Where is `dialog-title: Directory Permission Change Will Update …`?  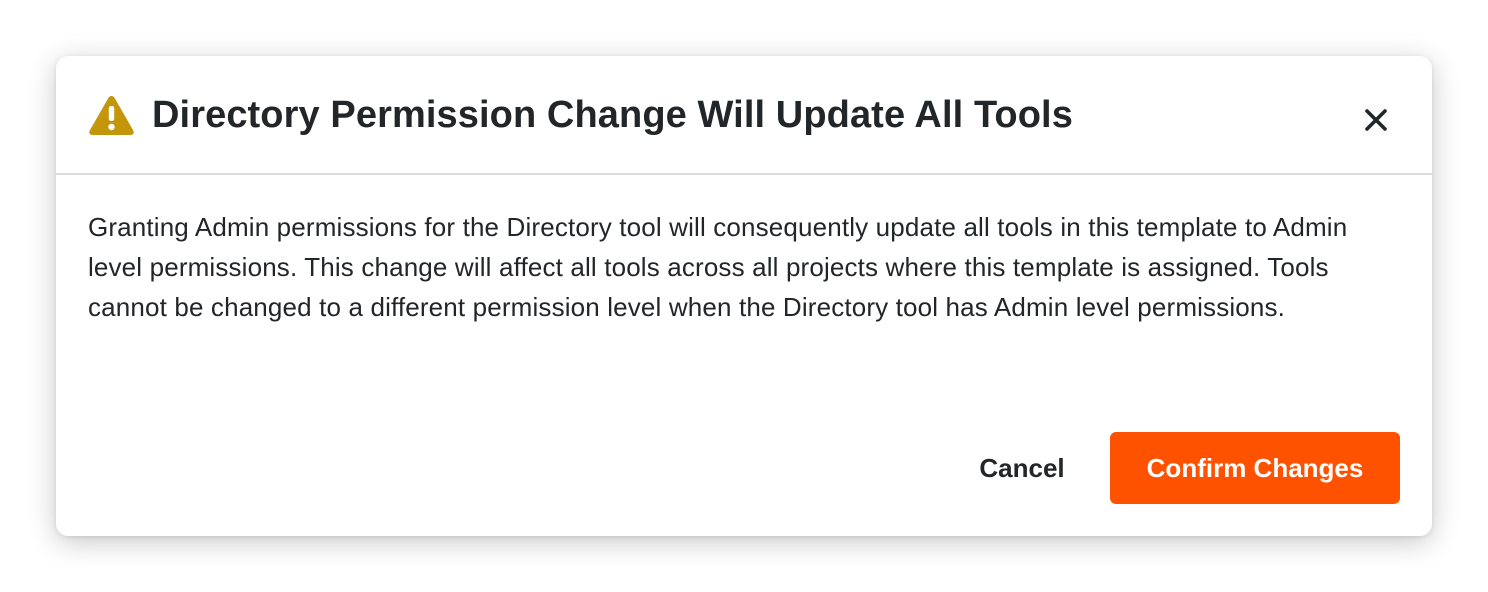
dialog-title: Directory Permission Change Will Update … is located at coordinates (612, 115).